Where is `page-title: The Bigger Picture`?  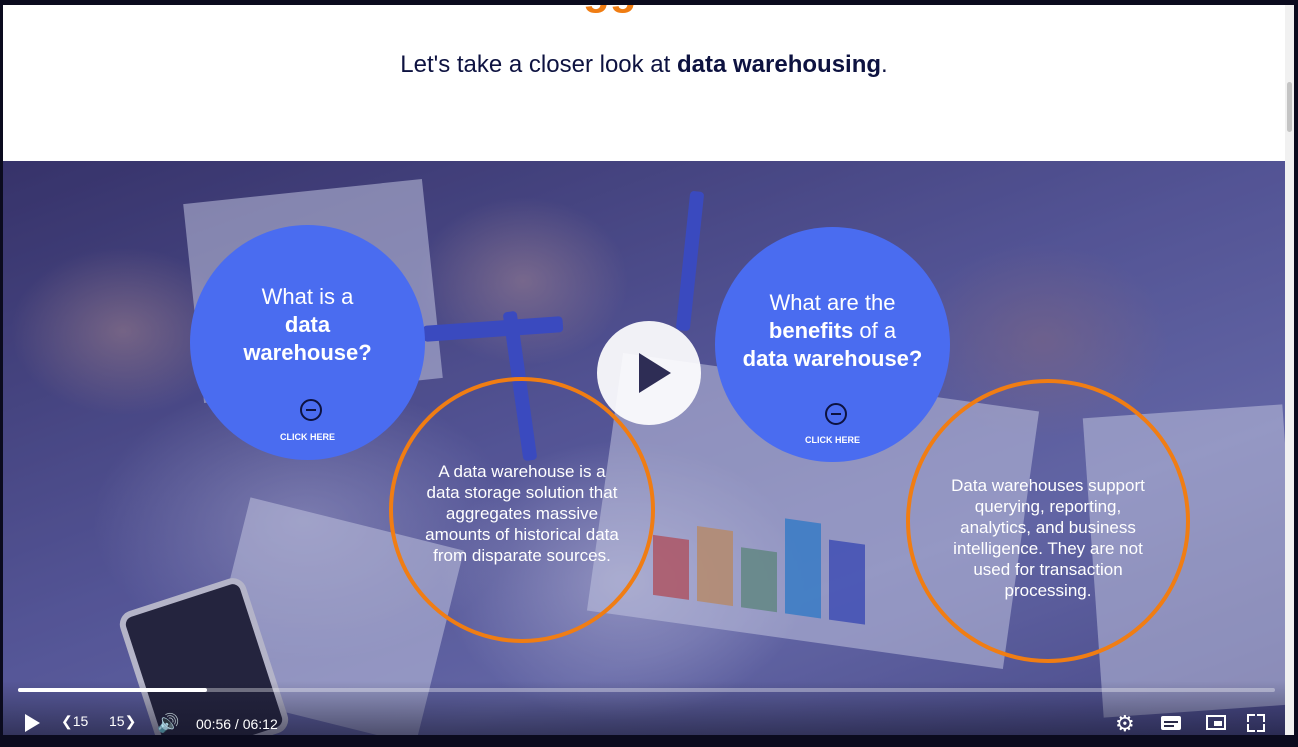 page-title: The Bigger Picture is located at coordinates (644, 10).